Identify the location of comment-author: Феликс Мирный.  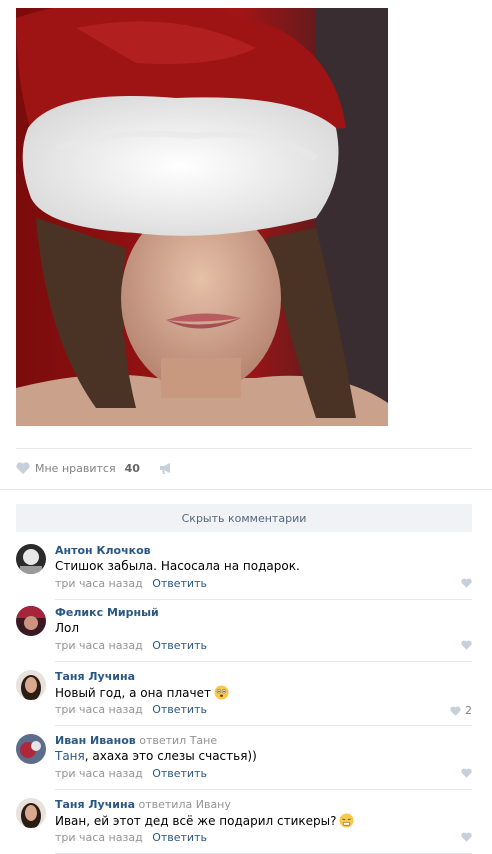
(107, 612).